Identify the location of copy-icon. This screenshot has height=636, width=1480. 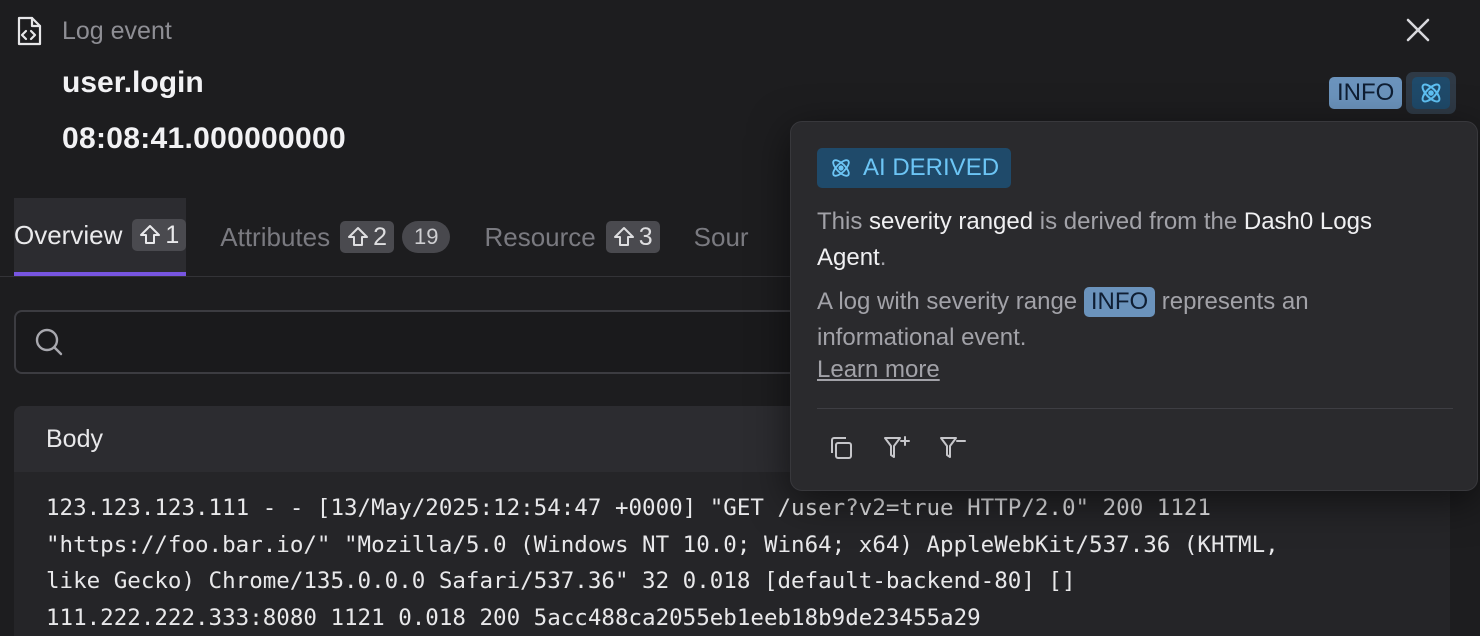
(841, 448).